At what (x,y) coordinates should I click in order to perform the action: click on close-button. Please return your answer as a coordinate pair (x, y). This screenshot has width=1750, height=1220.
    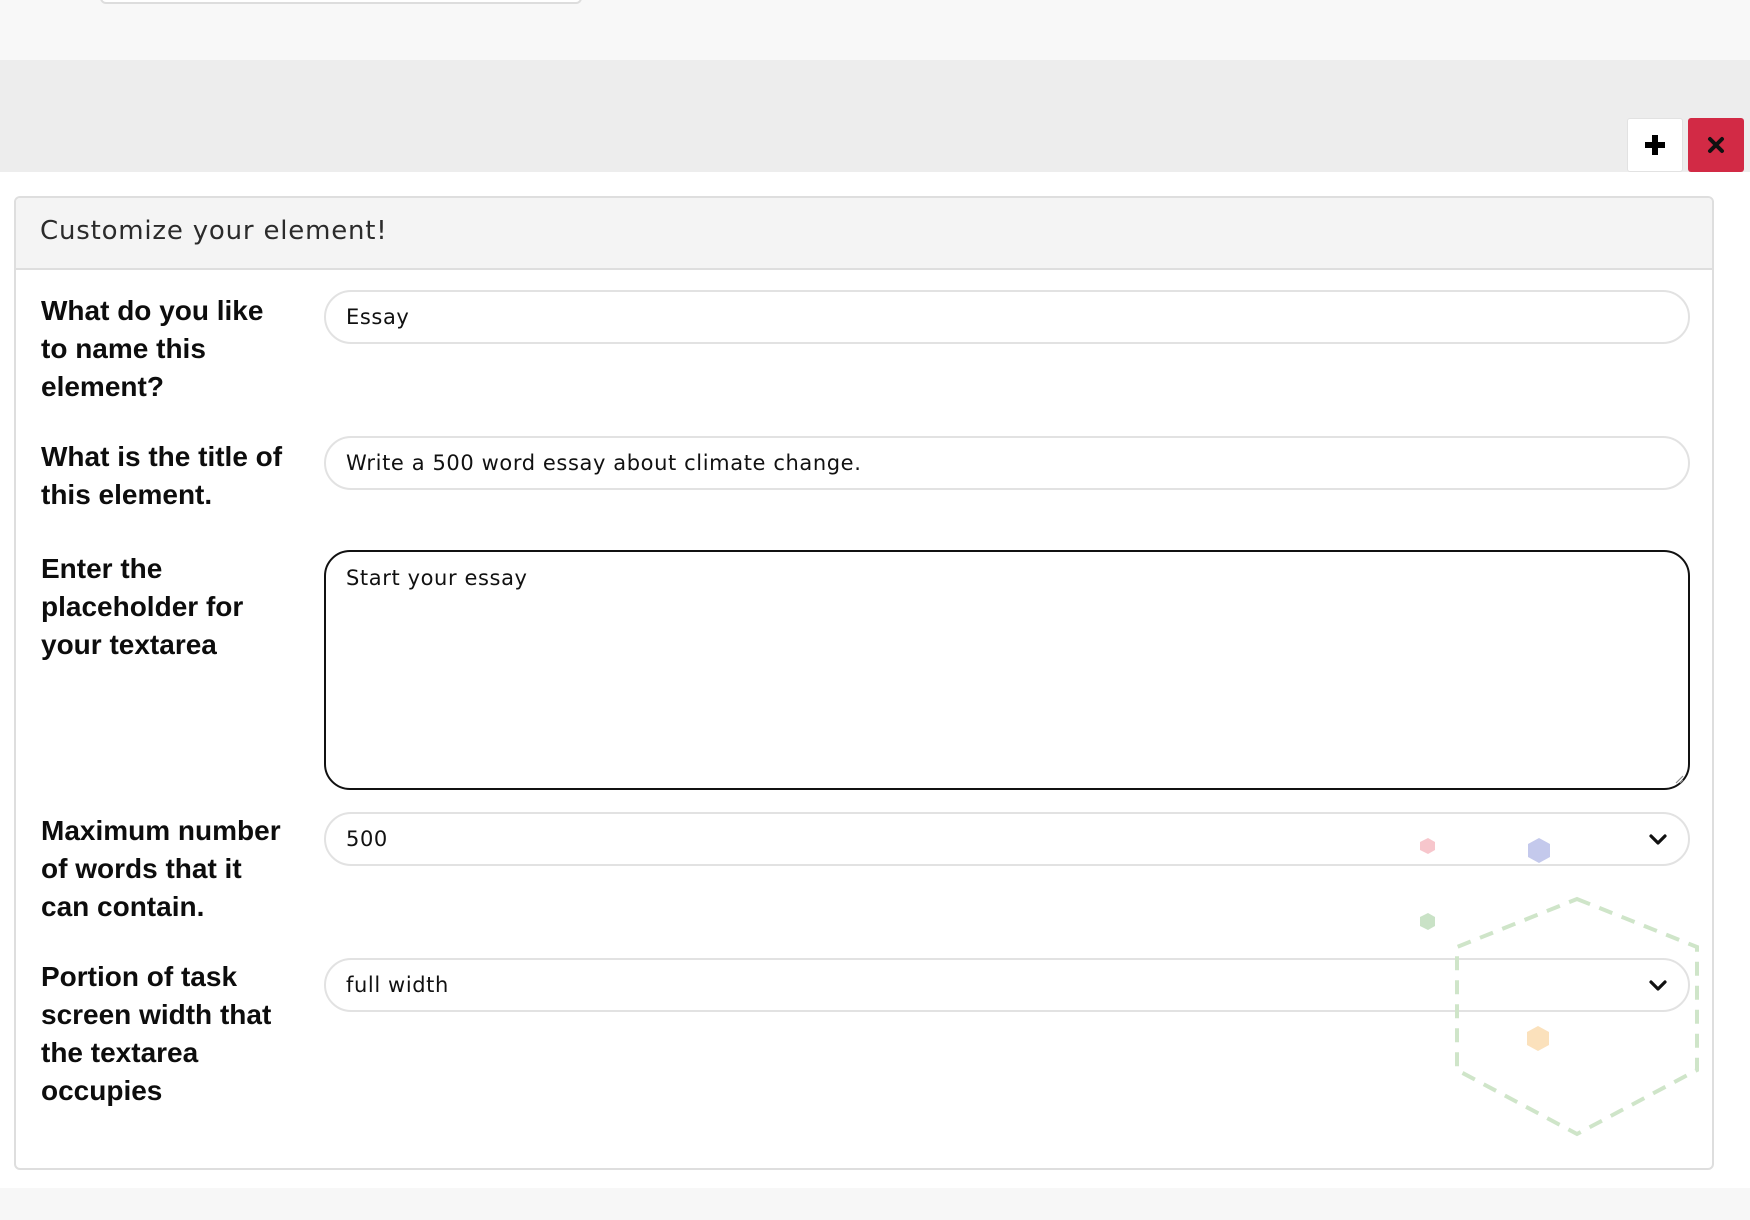
    Looking at the image, I should click on (1716, 145).